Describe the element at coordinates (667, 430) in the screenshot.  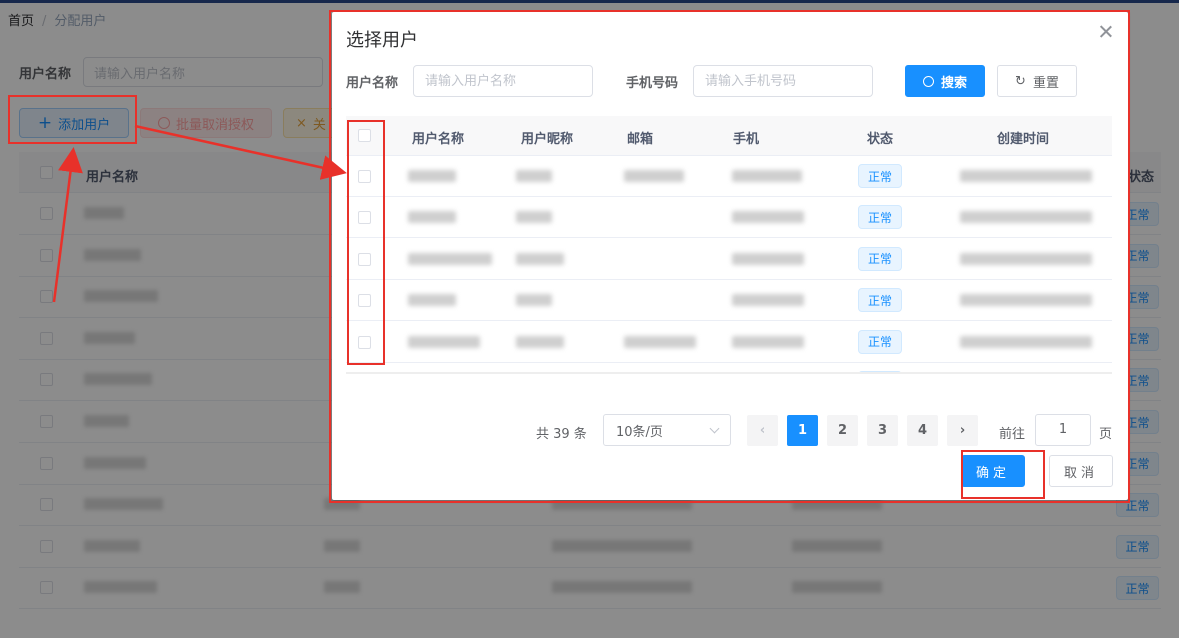
I see `page-size-select: 10条/页` at that location.